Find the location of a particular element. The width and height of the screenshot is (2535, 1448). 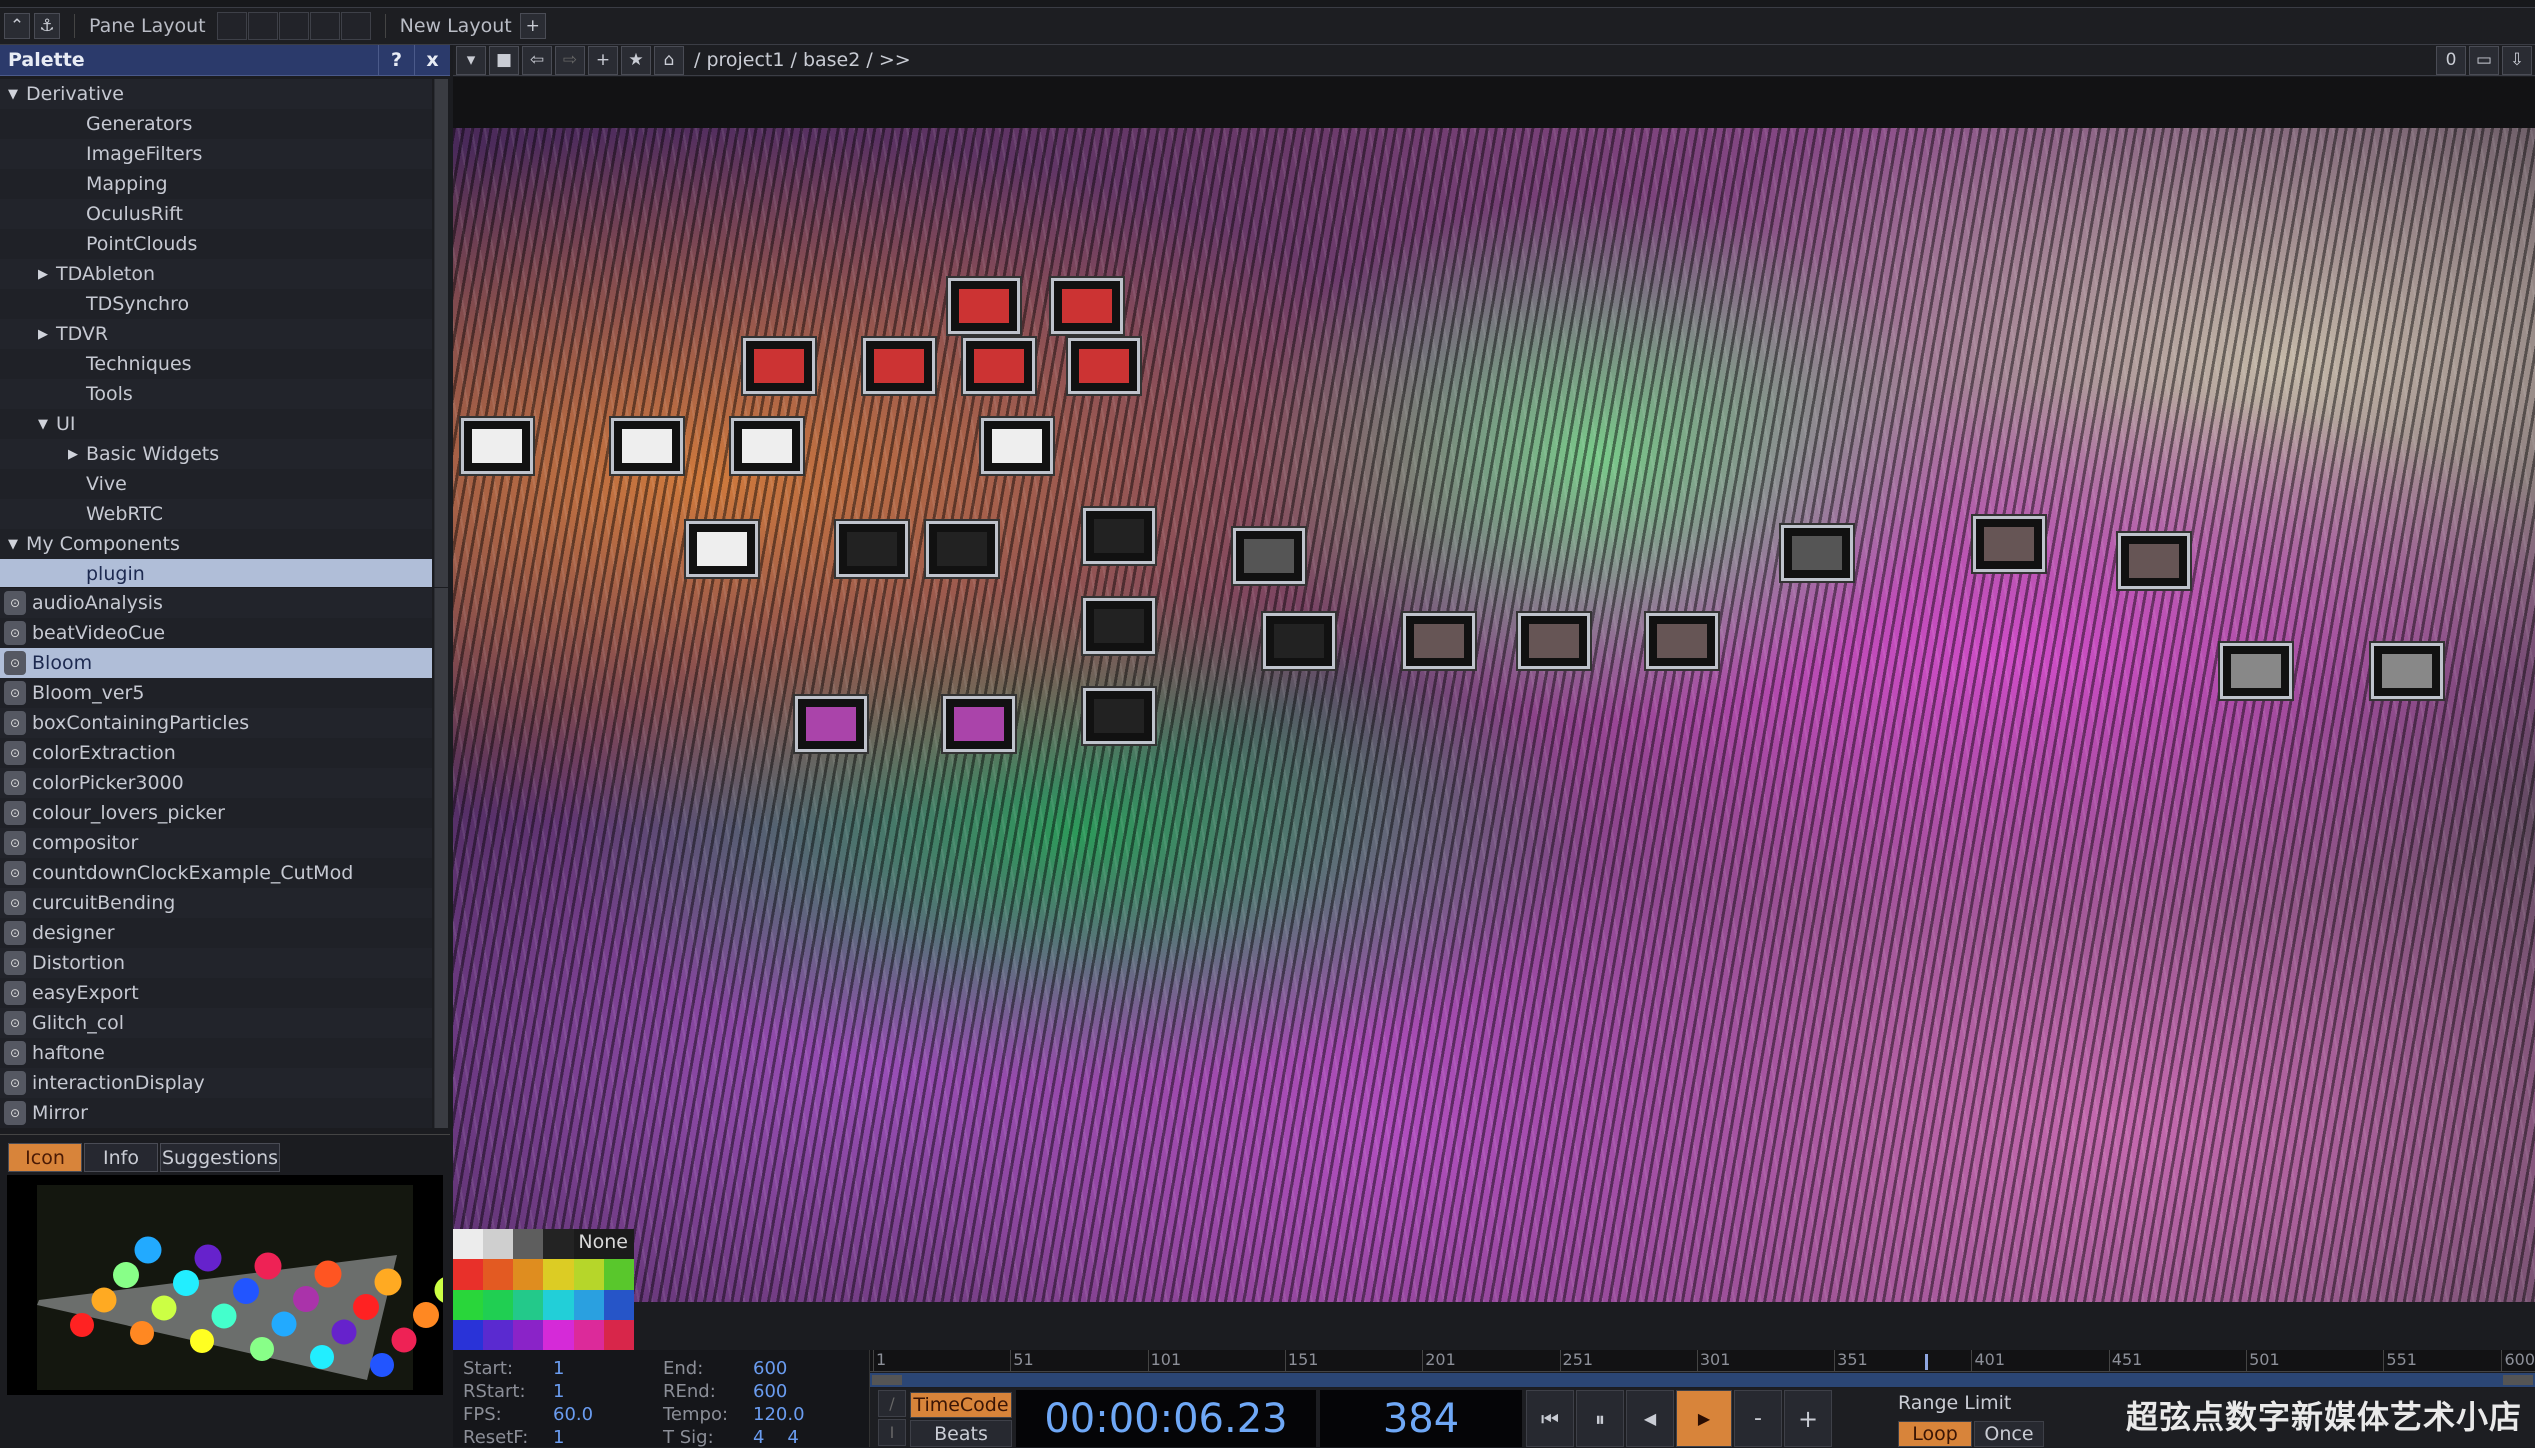

breadcrumb: / project1 / base2 / >> is located at coordinates (802, 60).